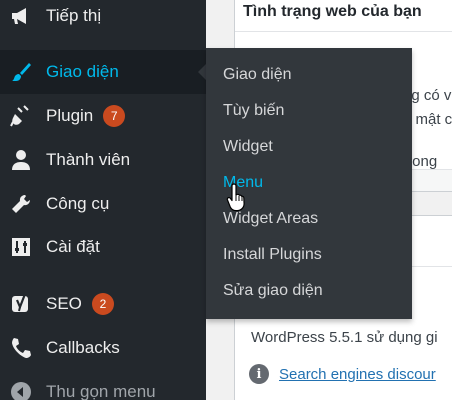  Describe the element at coordinates (332, 11) in the screenshot. I see `panel-title: Tình trạng web của bạn` at that location.